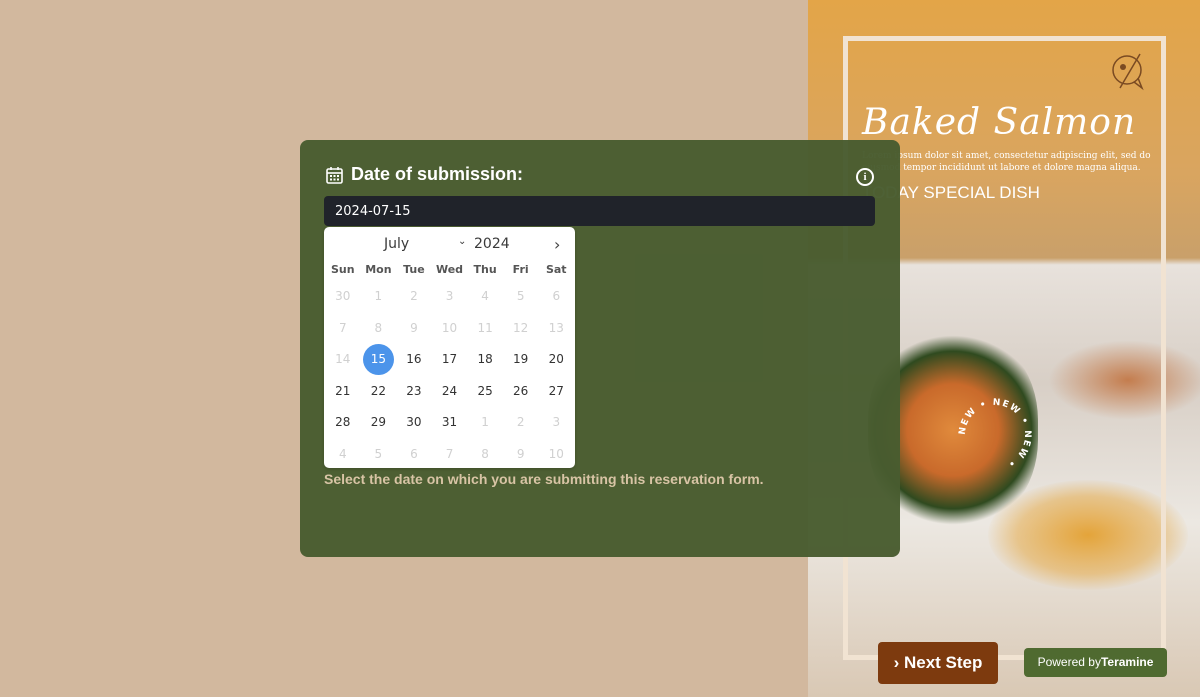 This screenshot has height=697, width=1200. I want to click on calendar-week: 21 22 23 24 25 26 27, so click(449, 392).